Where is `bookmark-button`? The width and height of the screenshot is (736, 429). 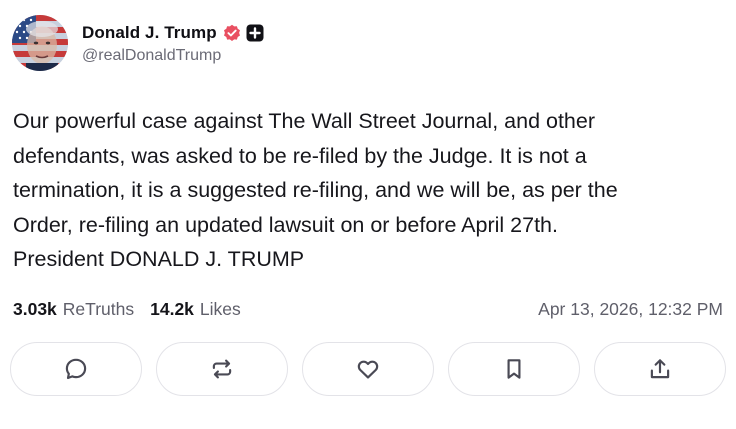 bookmark-button is located at coordinates (514, 369).